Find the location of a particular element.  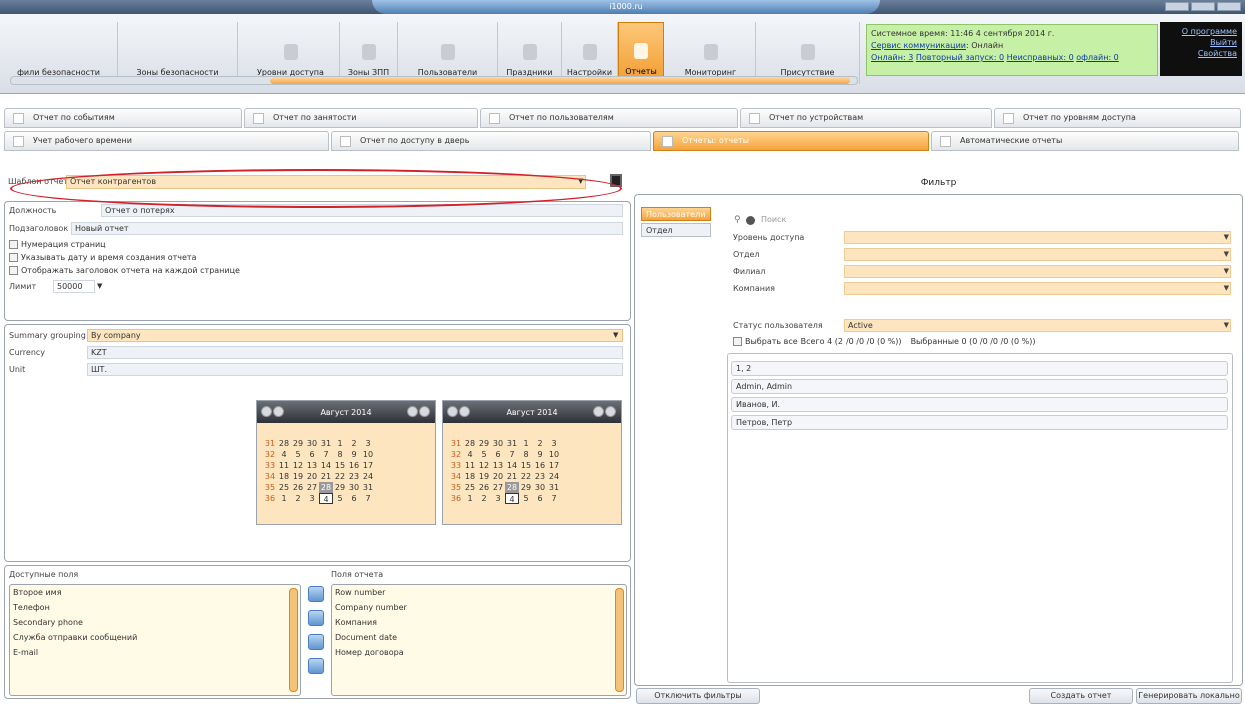

status-restart-link: Повторный запуск: 0 is located at coordinates (960, 57).